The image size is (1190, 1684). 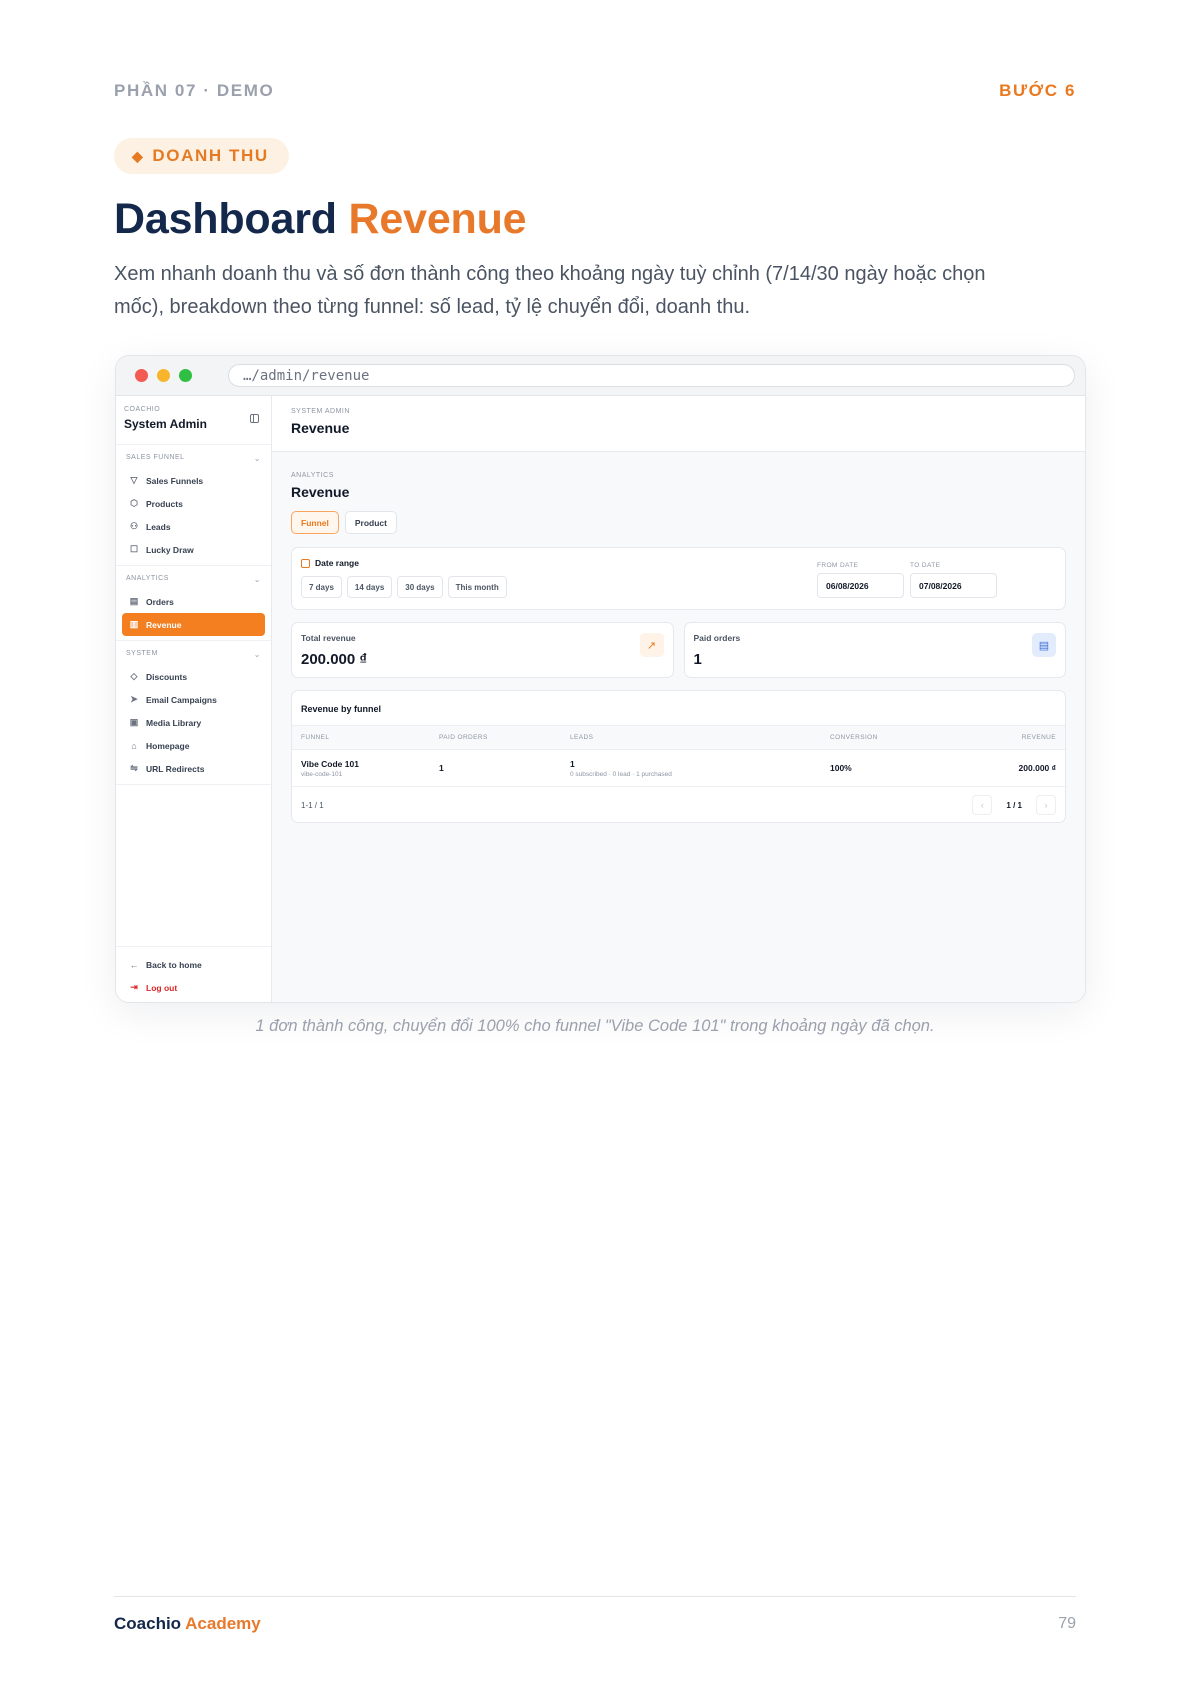 I want to click on col-leads: LEADS, so click(x=582, y=737).